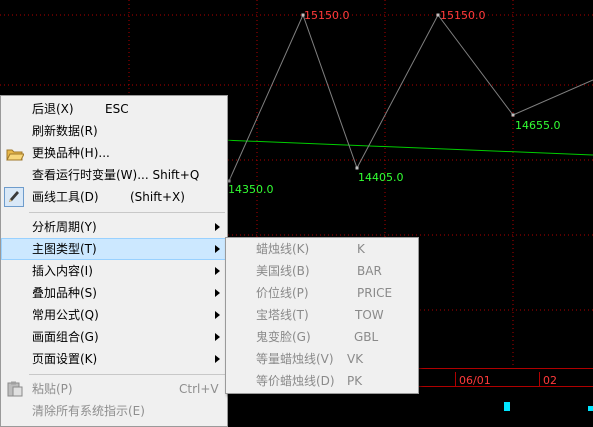 This screenshot has width=593, height=427. Describe the element at coordinates (283, 337) in the screenshot. I see `submenu-item-label: 鬼变脸(G)` at that location.